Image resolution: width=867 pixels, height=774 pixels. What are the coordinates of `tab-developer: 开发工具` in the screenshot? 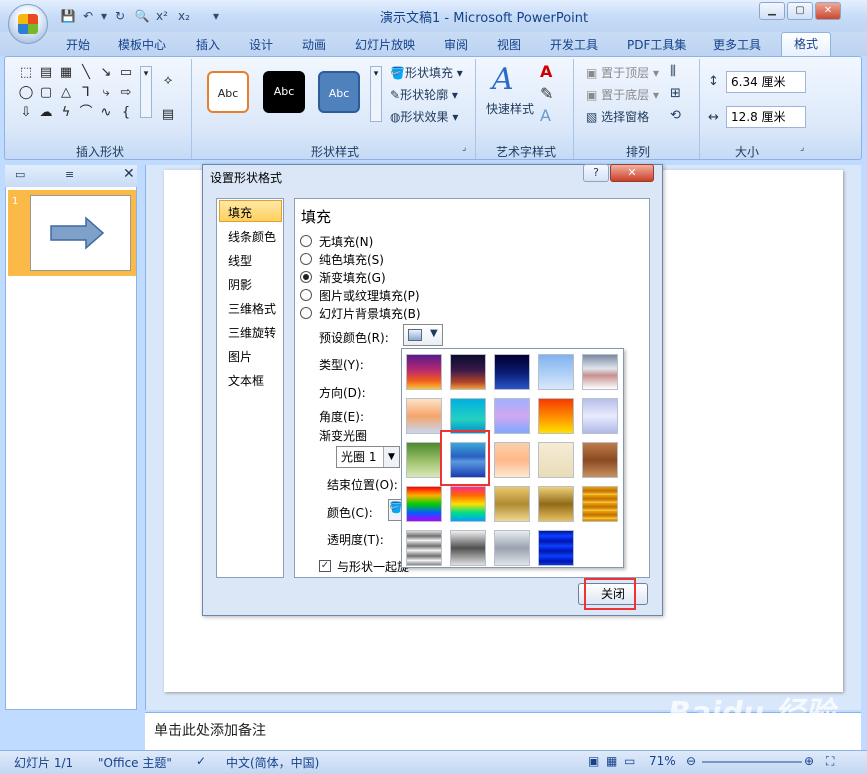 It's located at (574, 44).